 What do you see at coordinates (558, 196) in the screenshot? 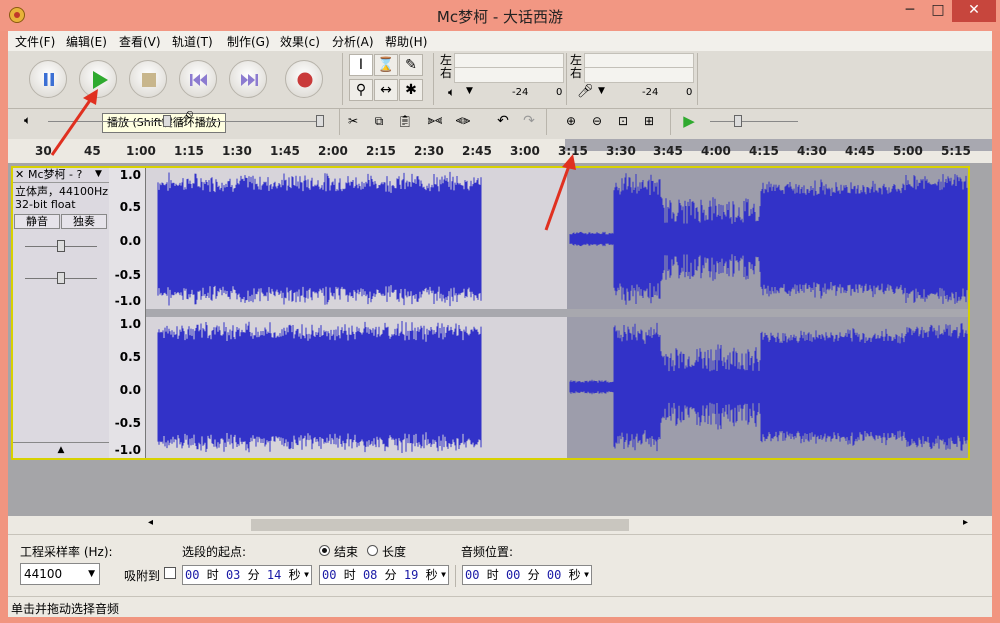
I see `arrow-to-selection-start` at bounding box center [558, 196].